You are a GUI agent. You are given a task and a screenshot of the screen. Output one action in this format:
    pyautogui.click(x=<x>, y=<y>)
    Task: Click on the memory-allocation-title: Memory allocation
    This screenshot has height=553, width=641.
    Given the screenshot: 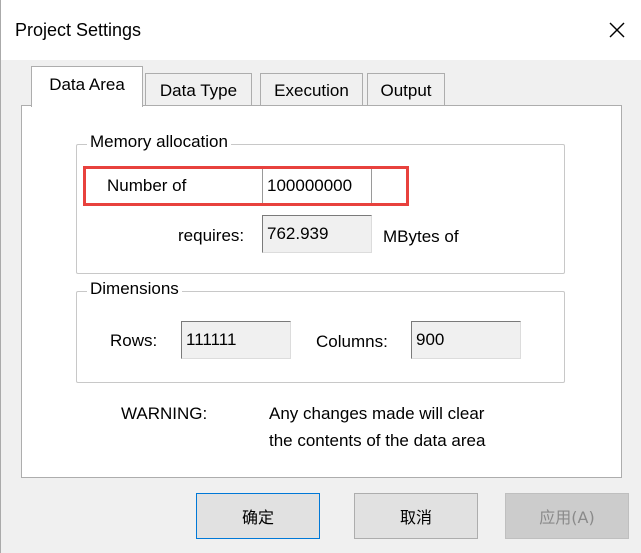 What is the action you would take?
    pyautogui.click(x=159, y=142)
    